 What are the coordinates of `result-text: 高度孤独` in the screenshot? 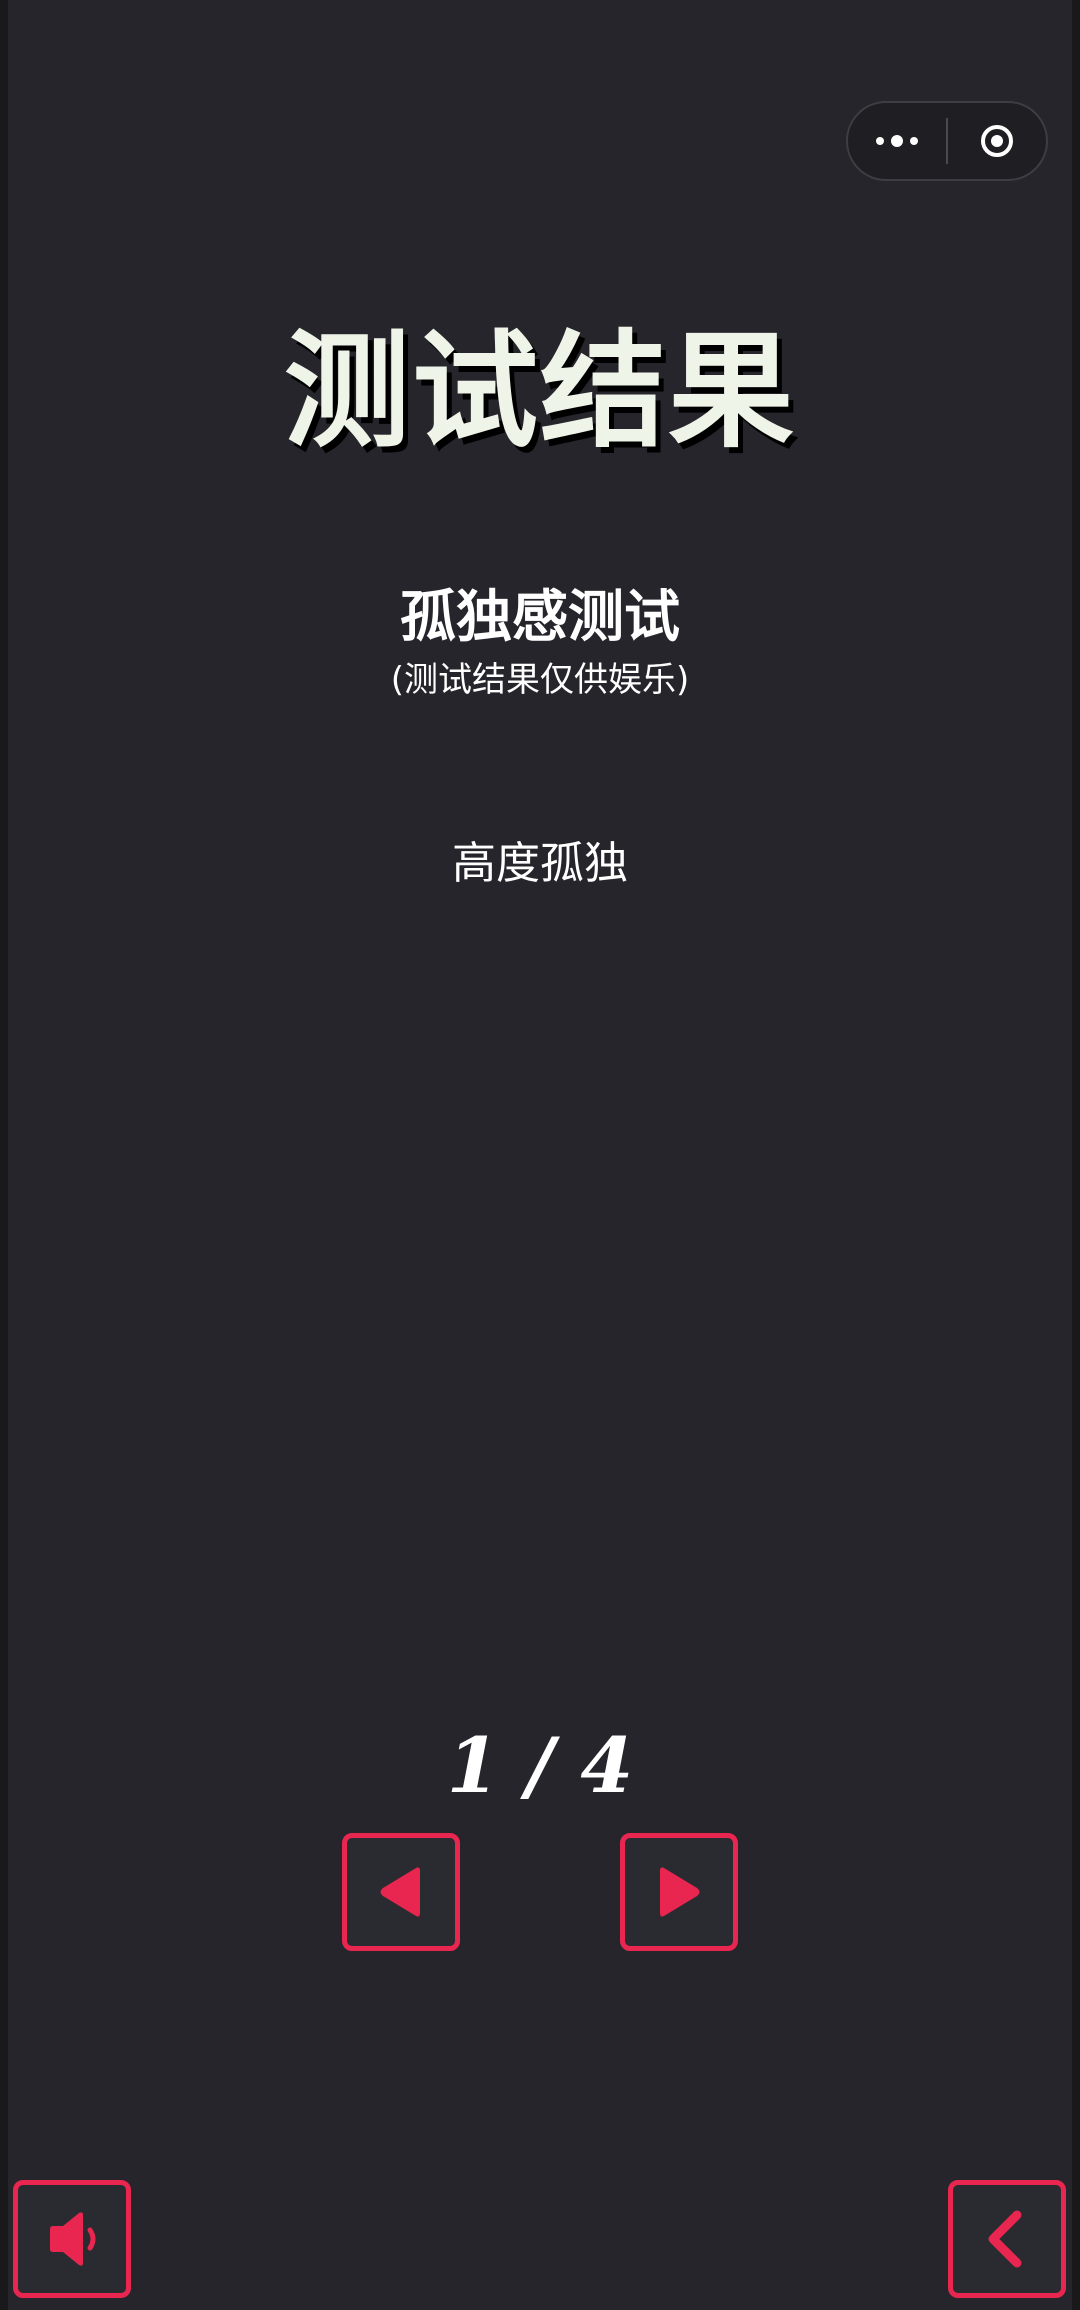 It's located at (540, 863).